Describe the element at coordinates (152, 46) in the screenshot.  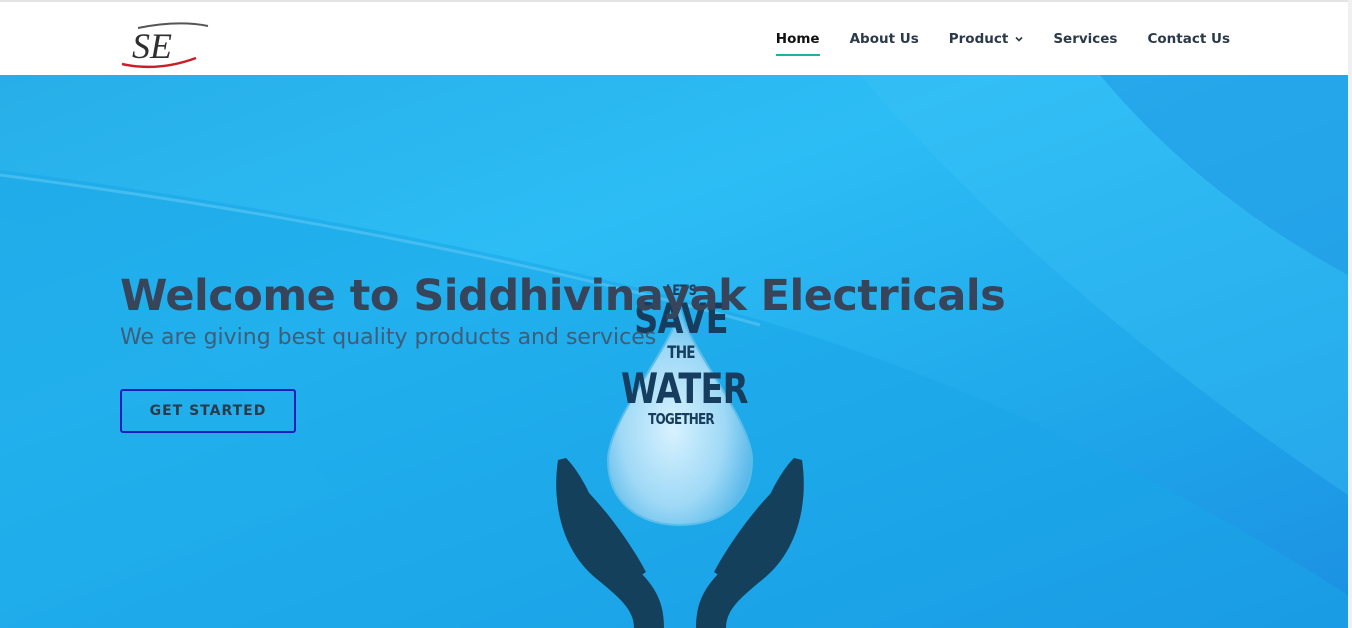
I see `logo-text: SE` at that location.